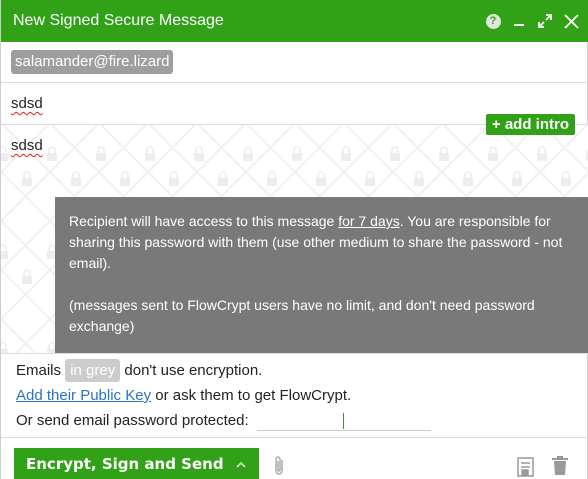 The height and width of the screenshot is (479, 588). What do you see at coordinates (530, 124) in the screenshot?
I see `add-intro-button: + add intro` at bounding box center [530, 124].